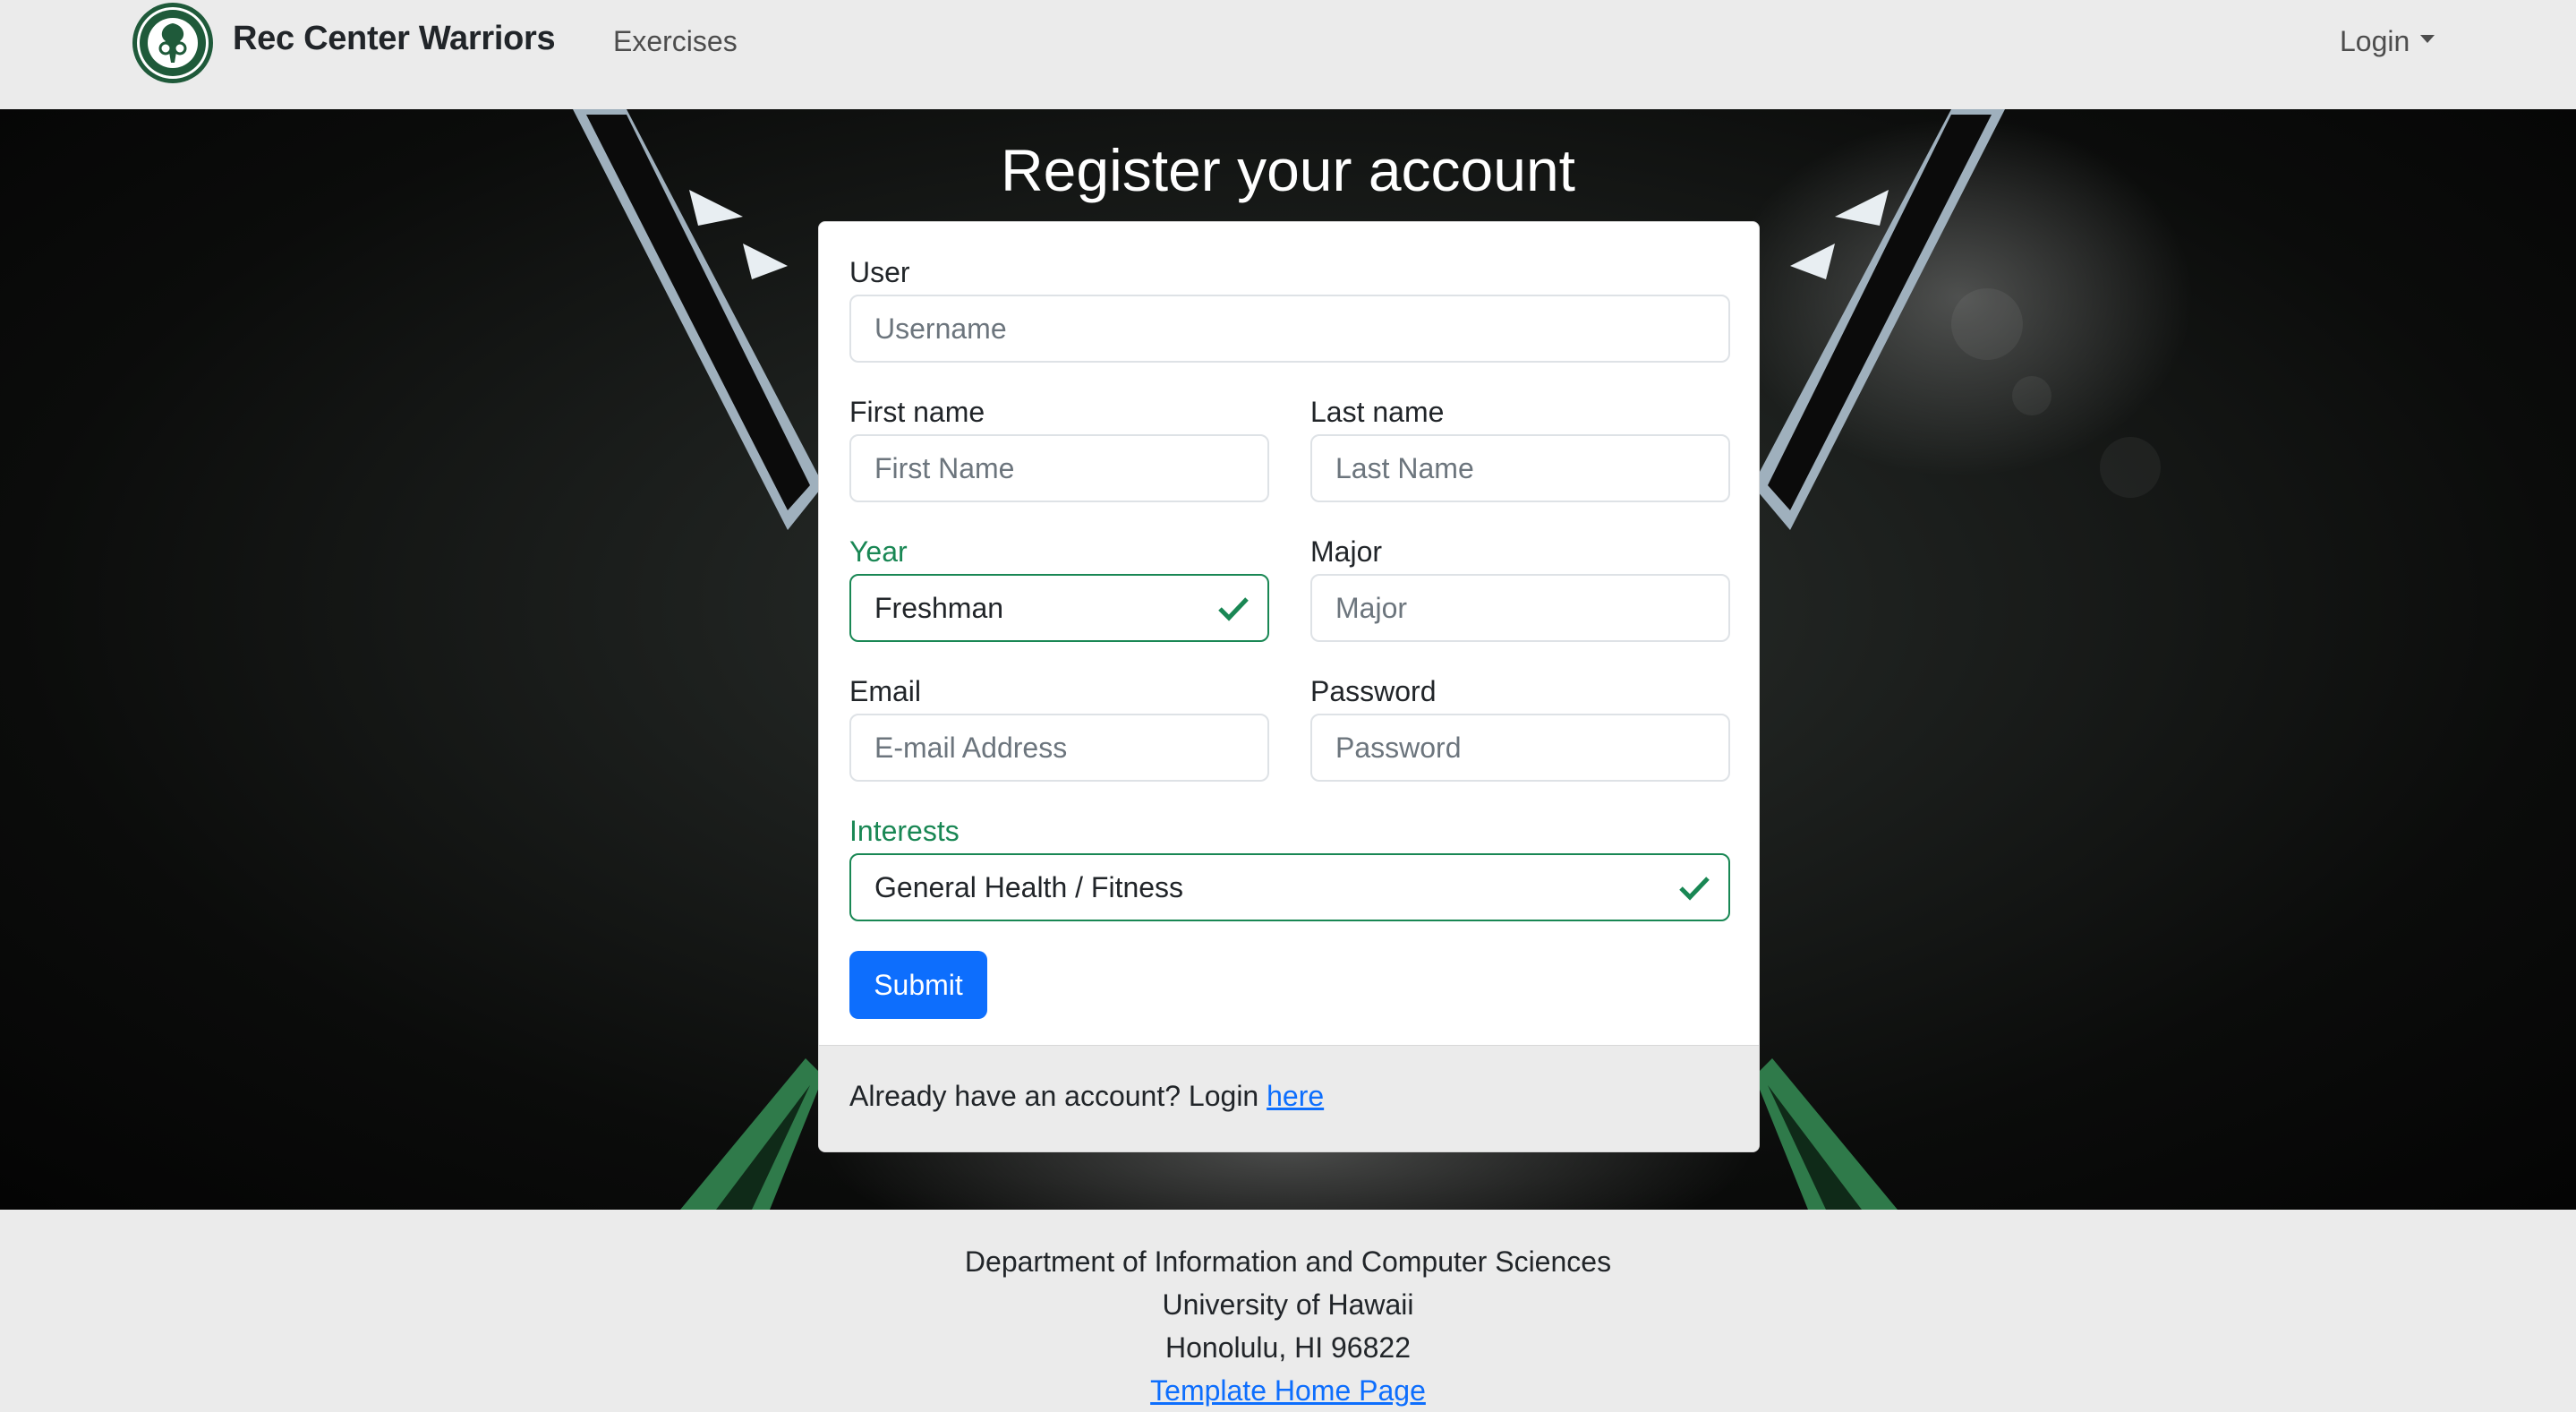 Image resolution: width=2576 pixels, height=1412 pixels. I want to click on interests-value: General Health / Fitness, so click(1029, 886).